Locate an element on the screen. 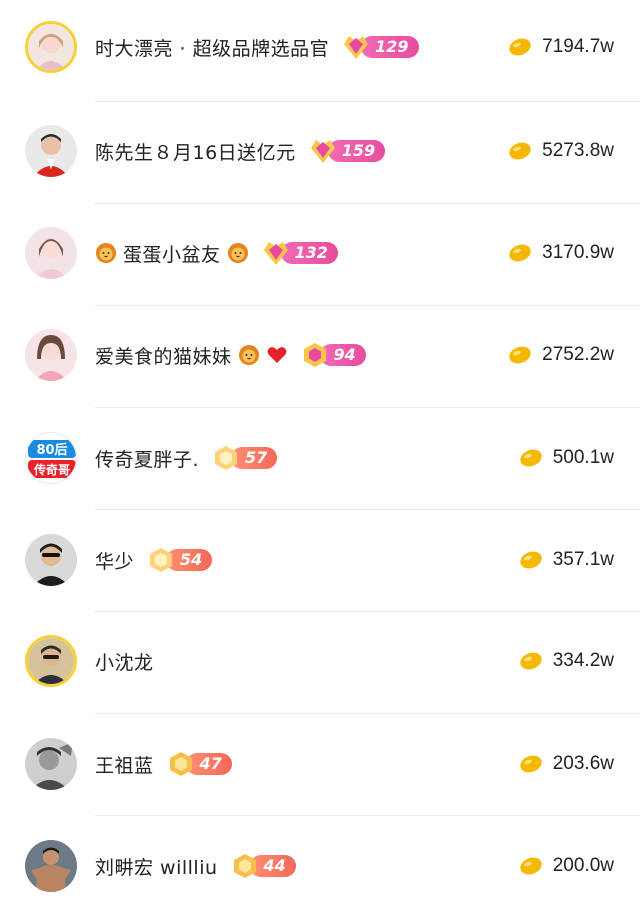 This screenshot has height=915, width=640. amount-group: 200.0w is located at coordinates (566, 866).